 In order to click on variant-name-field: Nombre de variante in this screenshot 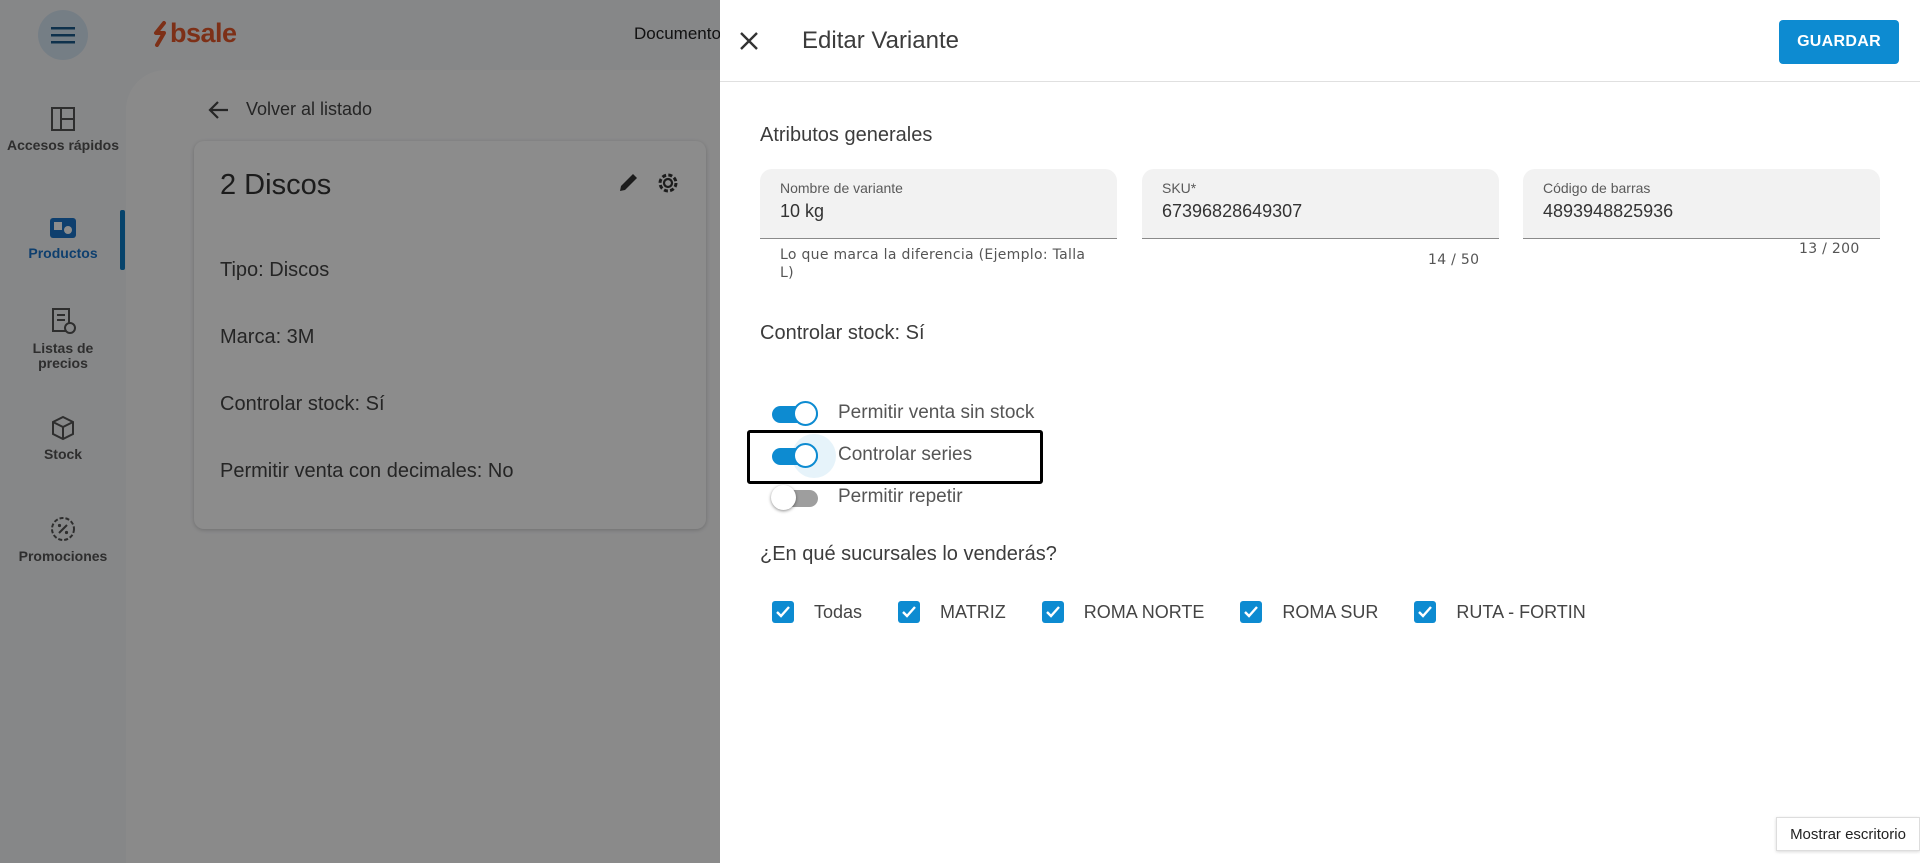, I will do `click(938, 204)`.